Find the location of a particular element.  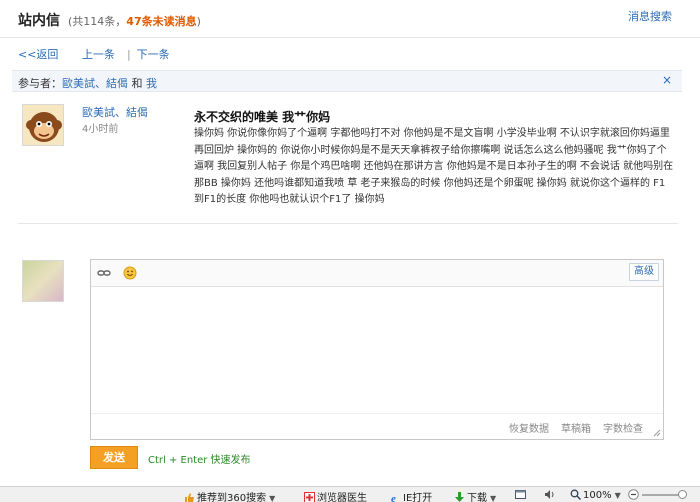

ie-icon: e is located at coordinates (393, 497).